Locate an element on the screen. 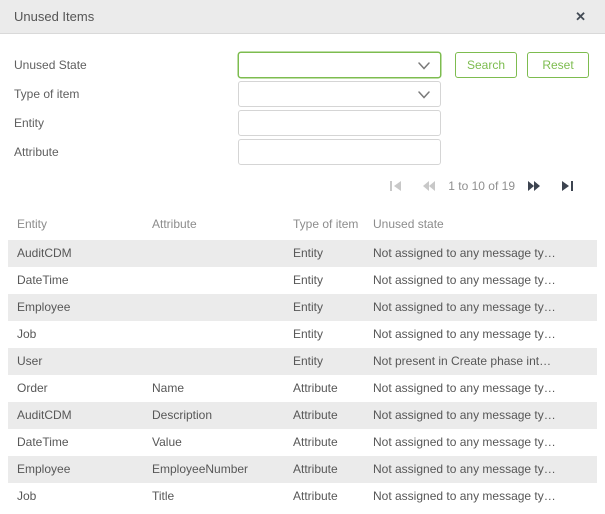 The height and width of the screenshot is (514, 605). close-icon: ✕ is located at coordinates (580, 16).